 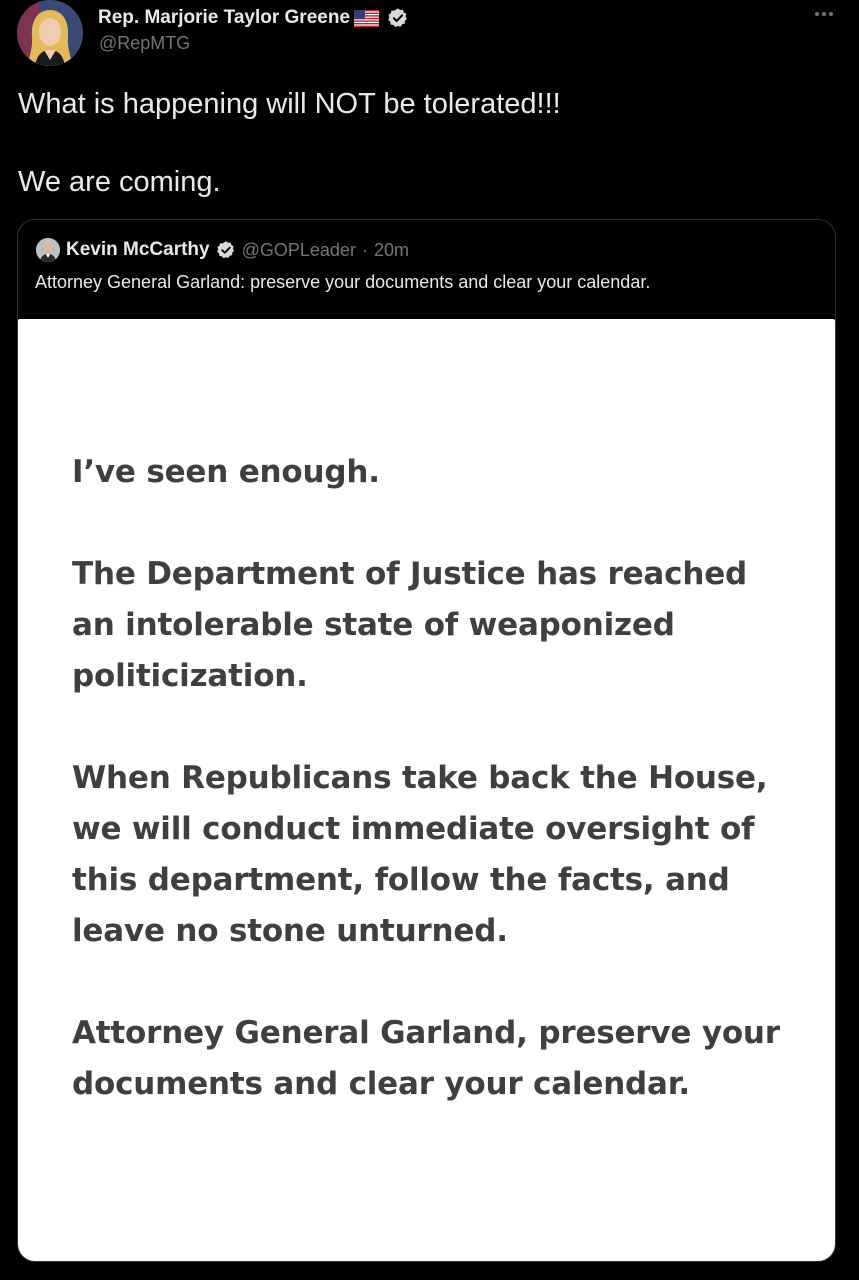 I want to click on quote-author-handle: @GOPLeader, so click(x=298, y=249).